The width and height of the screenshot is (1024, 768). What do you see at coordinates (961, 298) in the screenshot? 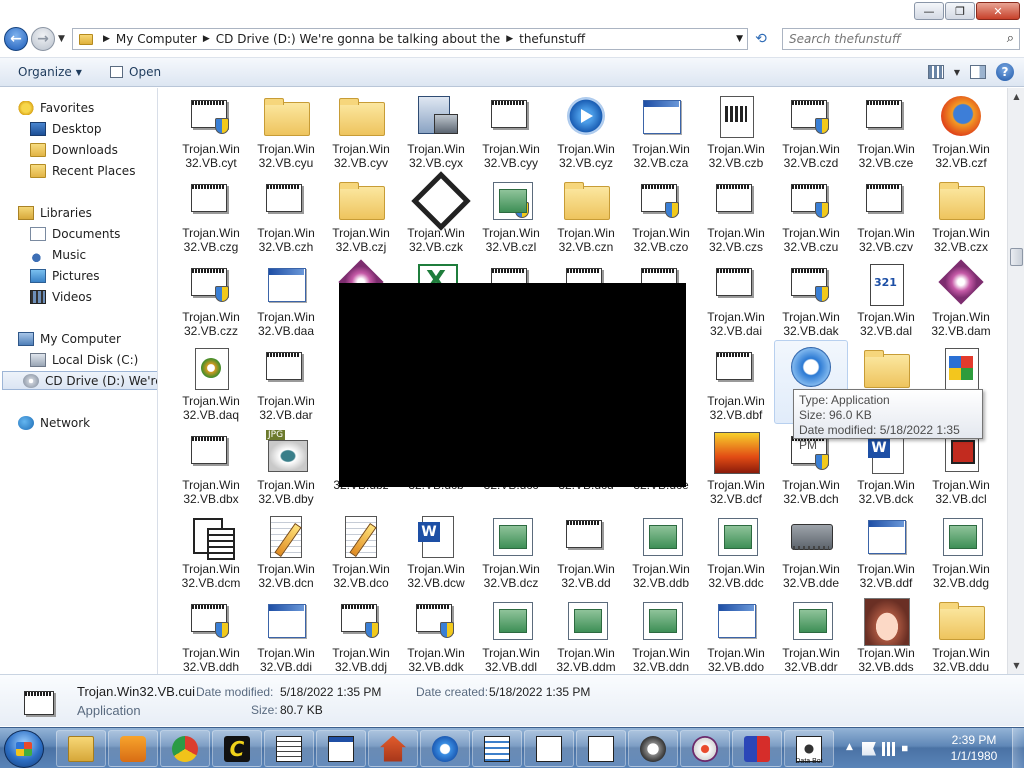
I see `file-item: Trojan.Win 32.VB.dam` at bounding box center [961, 298].